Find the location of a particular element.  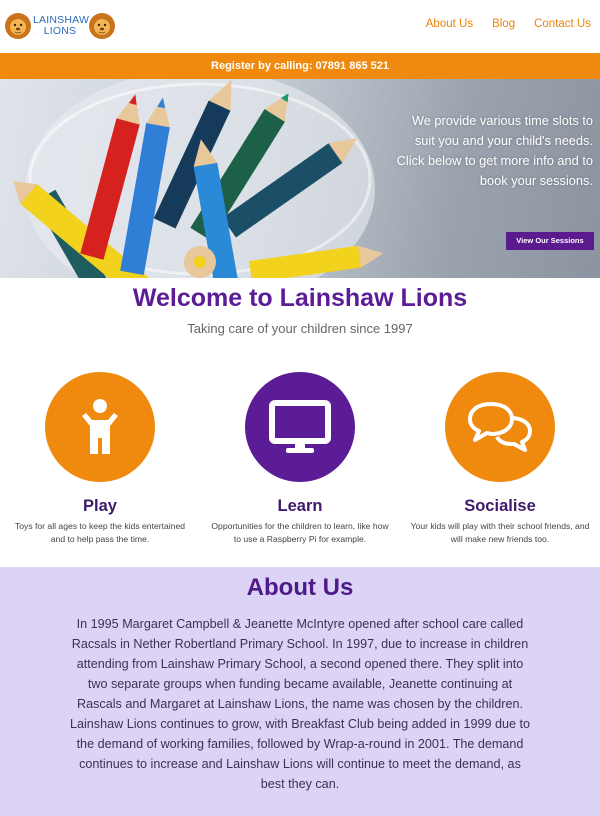

monitor-icon is located at coordinates (300, 426).